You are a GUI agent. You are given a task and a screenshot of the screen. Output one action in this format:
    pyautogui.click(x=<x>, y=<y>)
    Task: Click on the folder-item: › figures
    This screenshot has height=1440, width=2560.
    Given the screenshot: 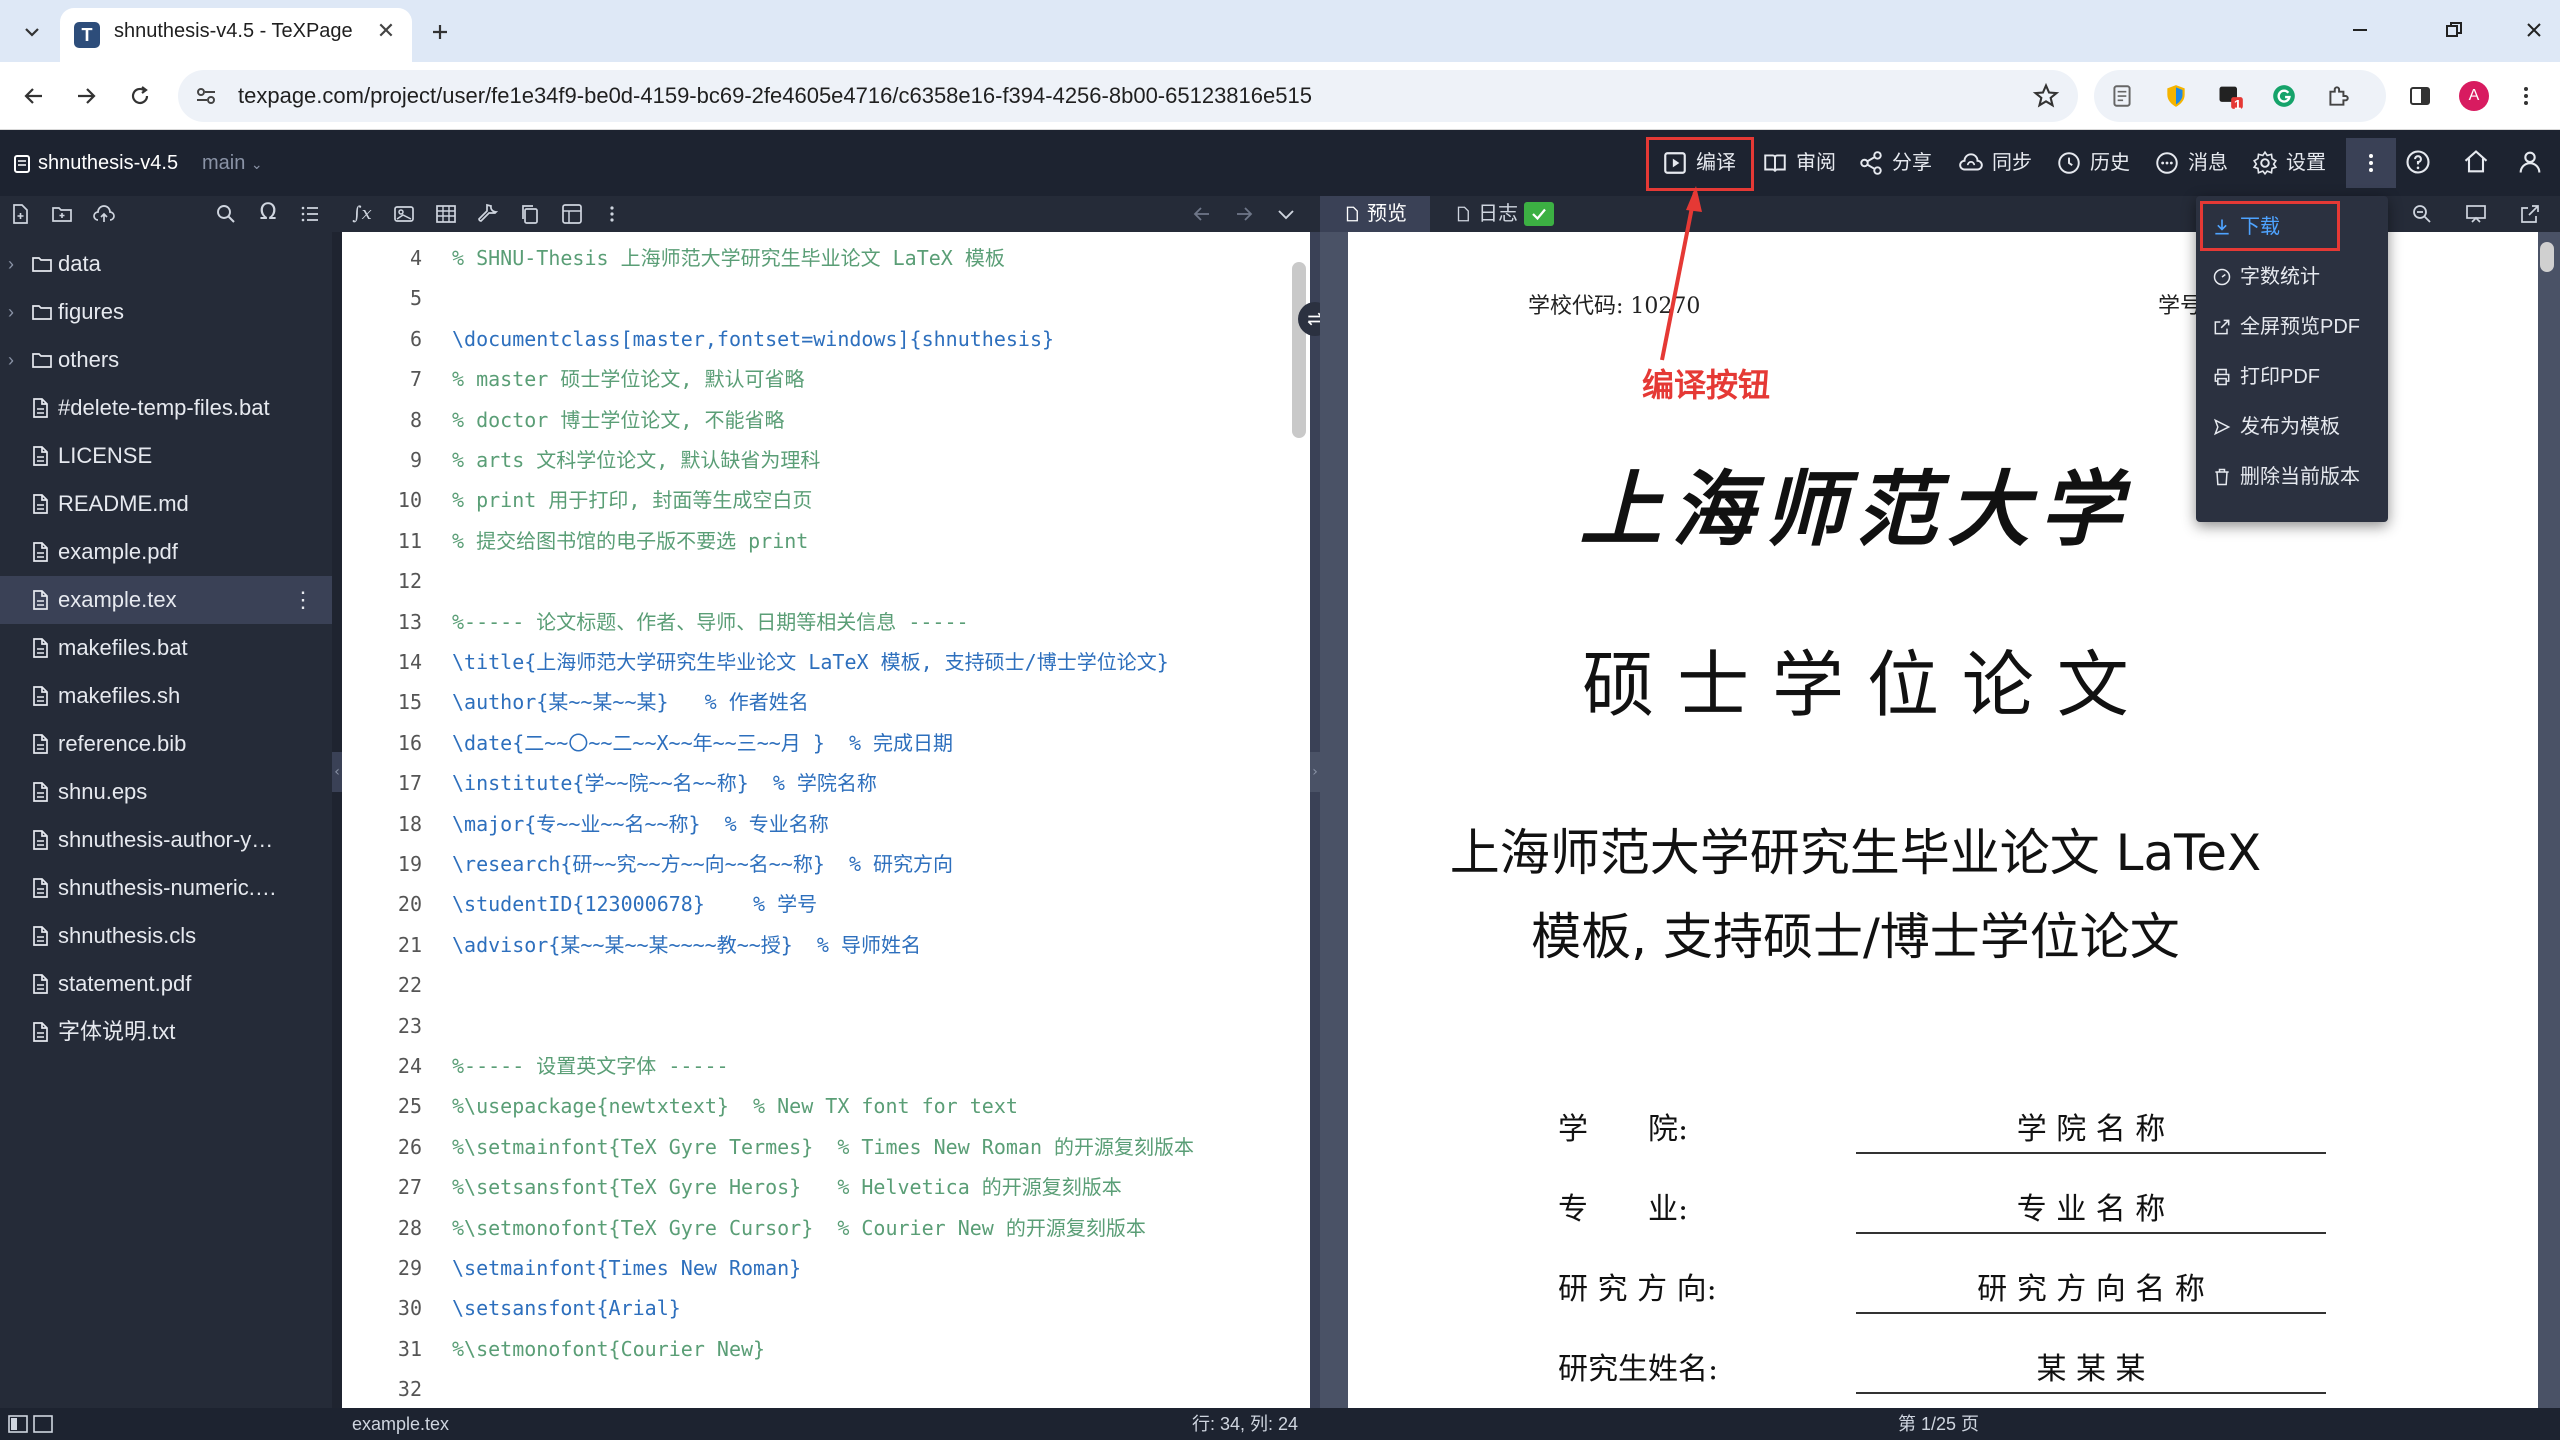 What is the action you would take?
    pyautogui.click(x=166, y=312)
    